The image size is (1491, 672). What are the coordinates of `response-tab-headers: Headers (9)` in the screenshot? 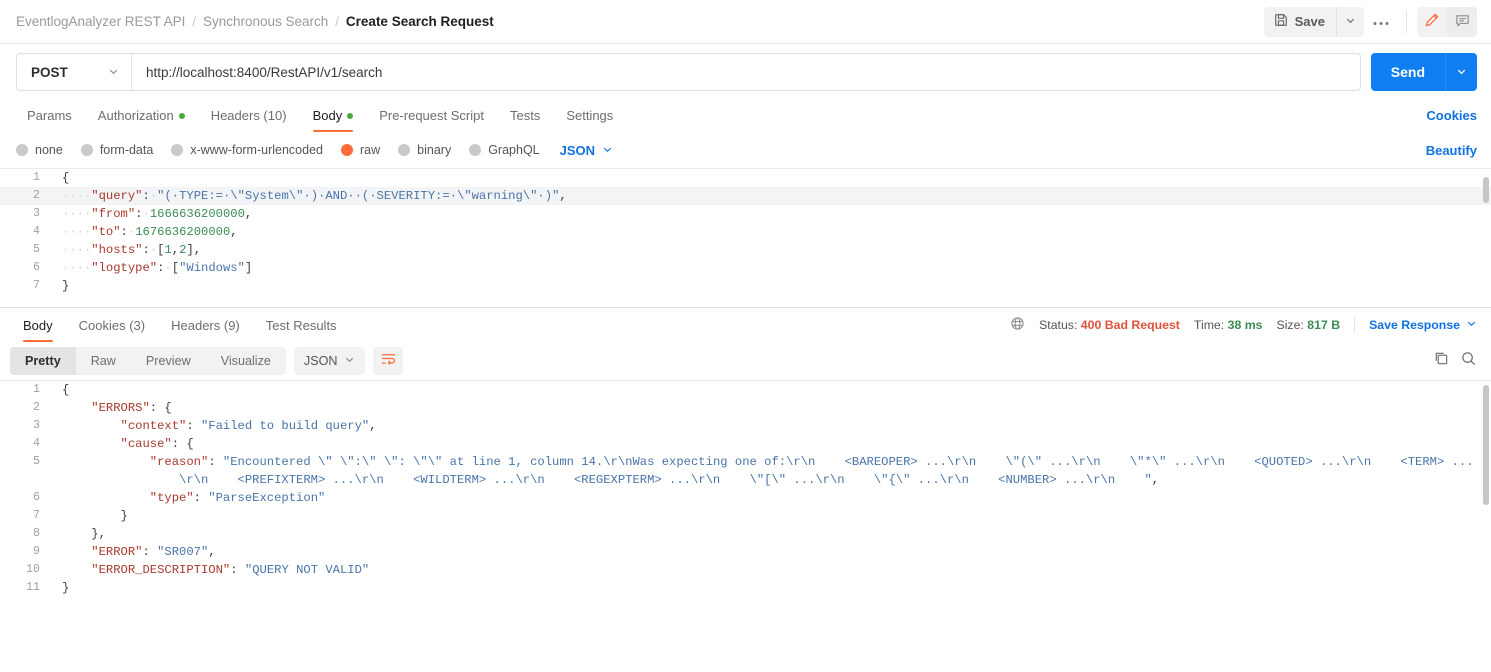 It's located at (205, 330).